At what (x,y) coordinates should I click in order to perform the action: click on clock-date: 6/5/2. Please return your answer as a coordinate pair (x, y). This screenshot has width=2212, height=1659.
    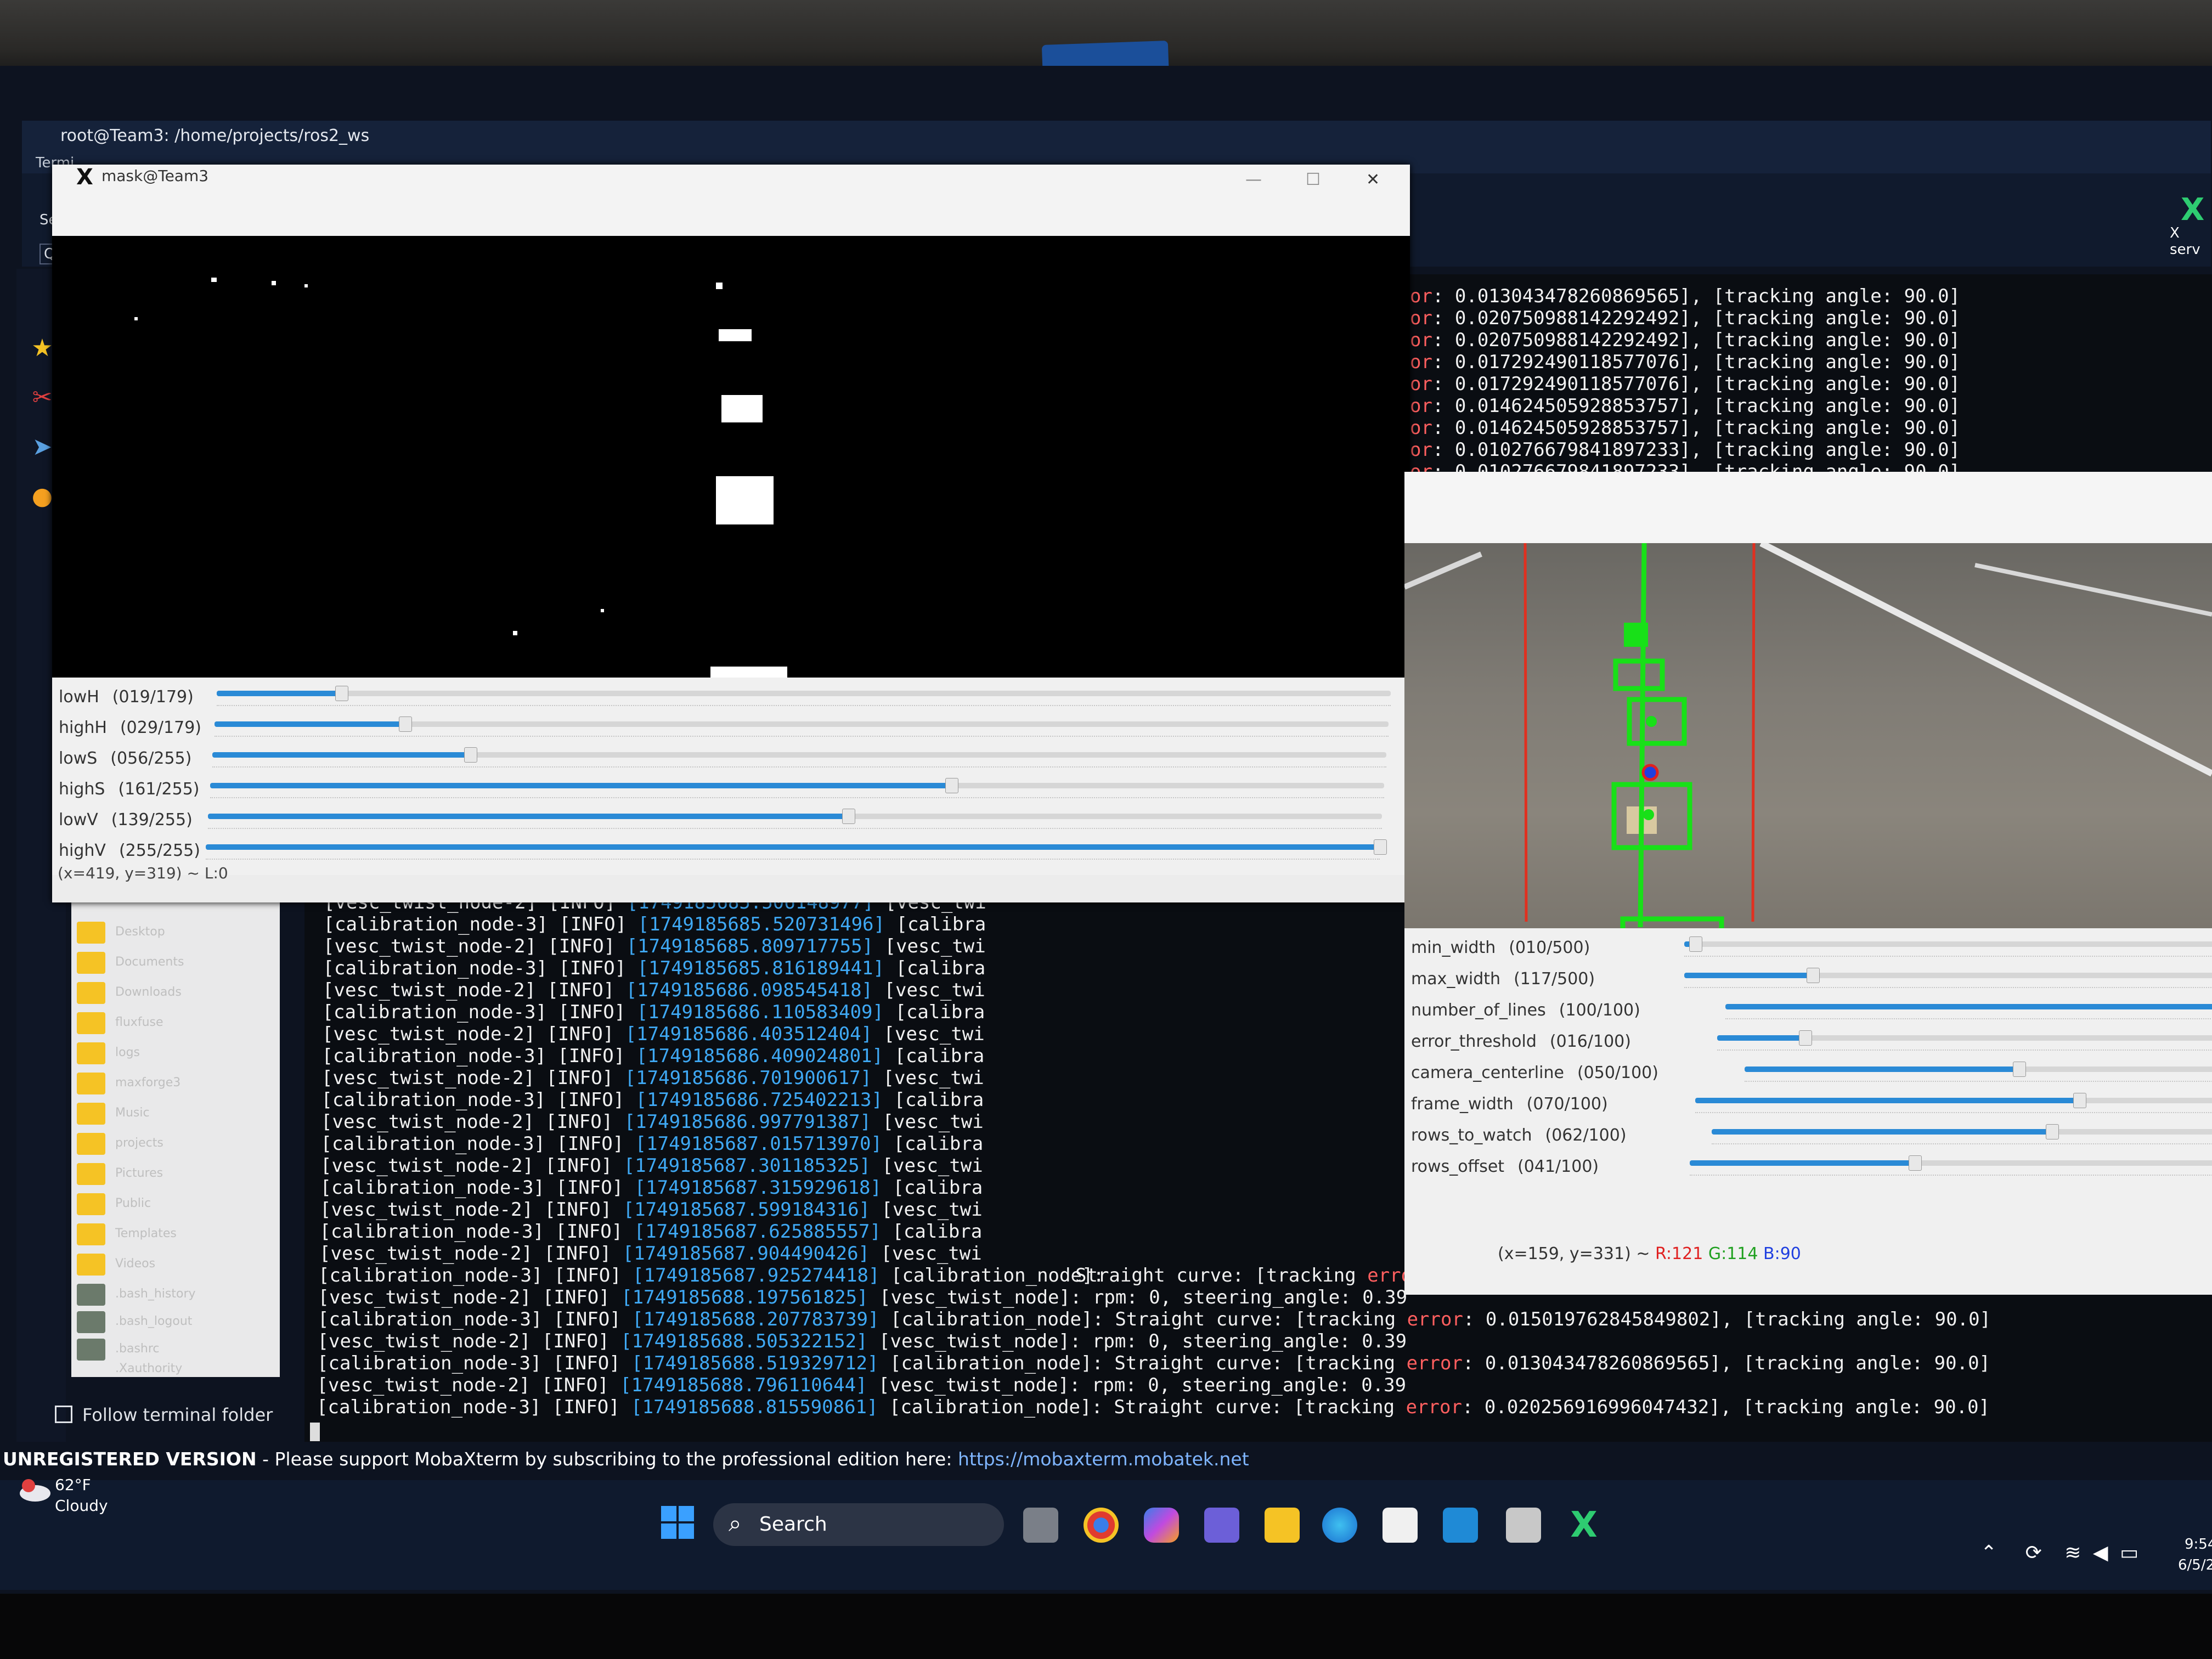
    Looking at the image, I should click on (2195, 1565).